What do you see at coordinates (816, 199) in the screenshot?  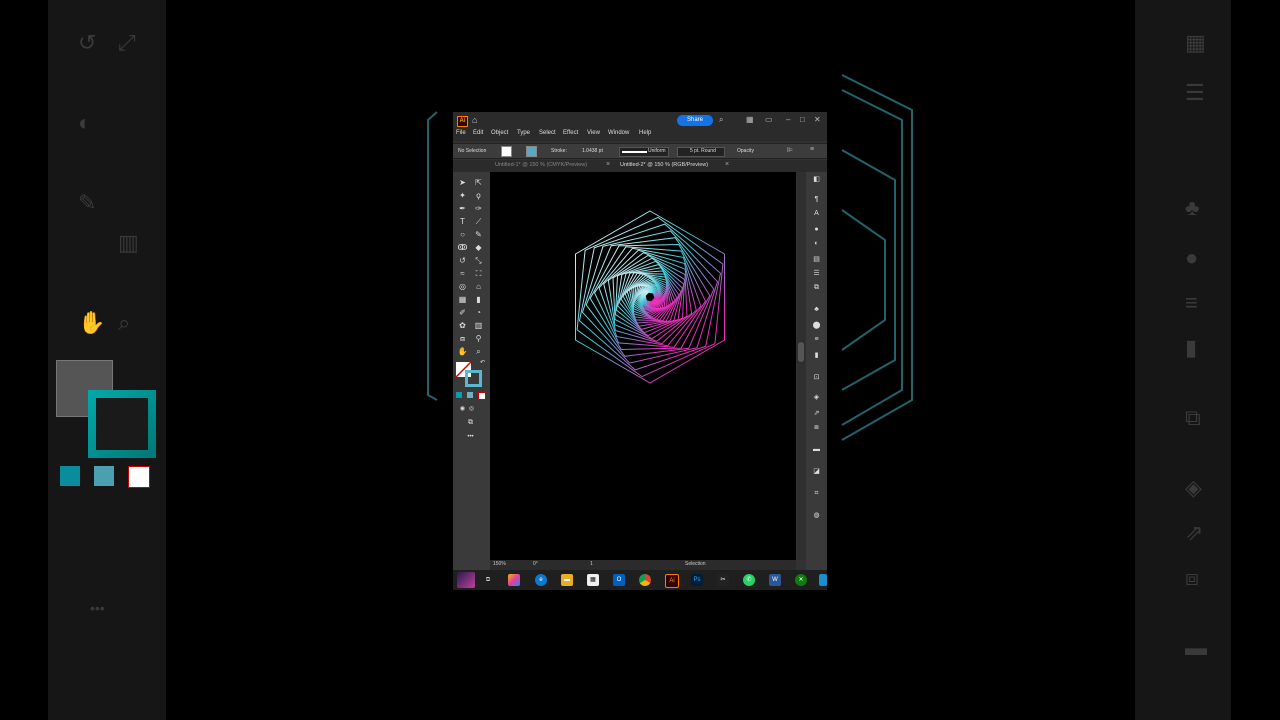 I see `paragraph-icon: ¶` at bounding box center [816, 199].